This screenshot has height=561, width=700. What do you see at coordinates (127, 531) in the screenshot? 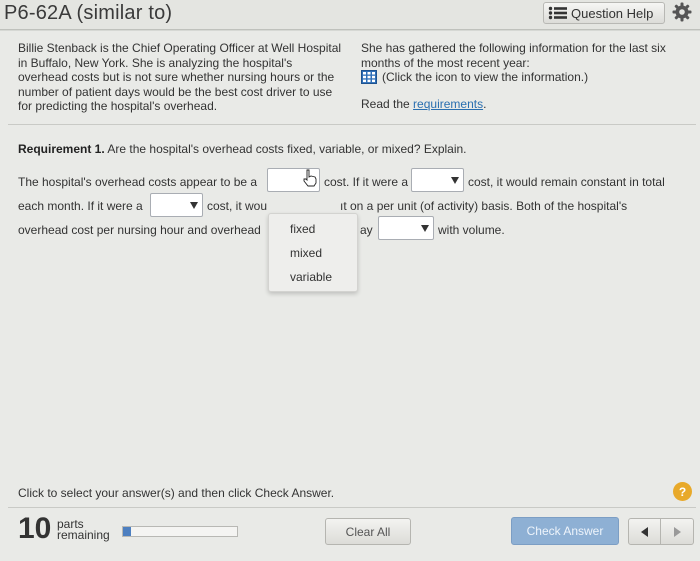
I see `progress-fill` at bounding box center [127, 531].